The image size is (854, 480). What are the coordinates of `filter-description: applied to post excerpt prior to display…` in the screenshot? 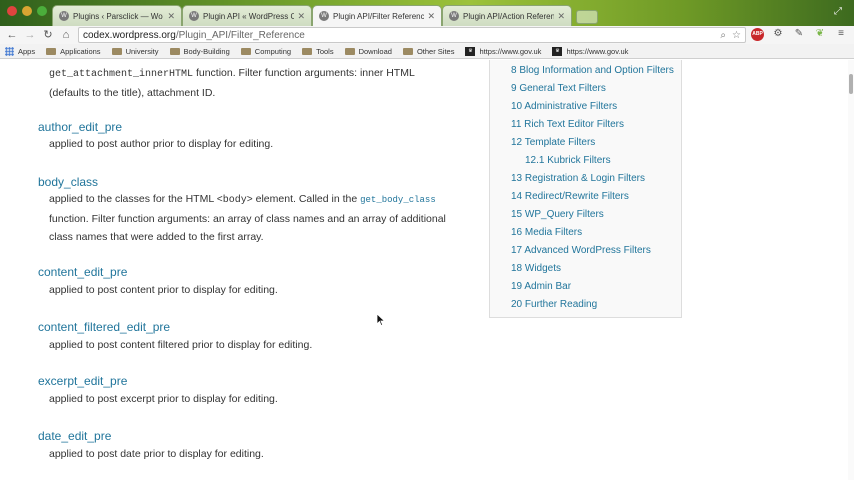 It's located at (163, 399).